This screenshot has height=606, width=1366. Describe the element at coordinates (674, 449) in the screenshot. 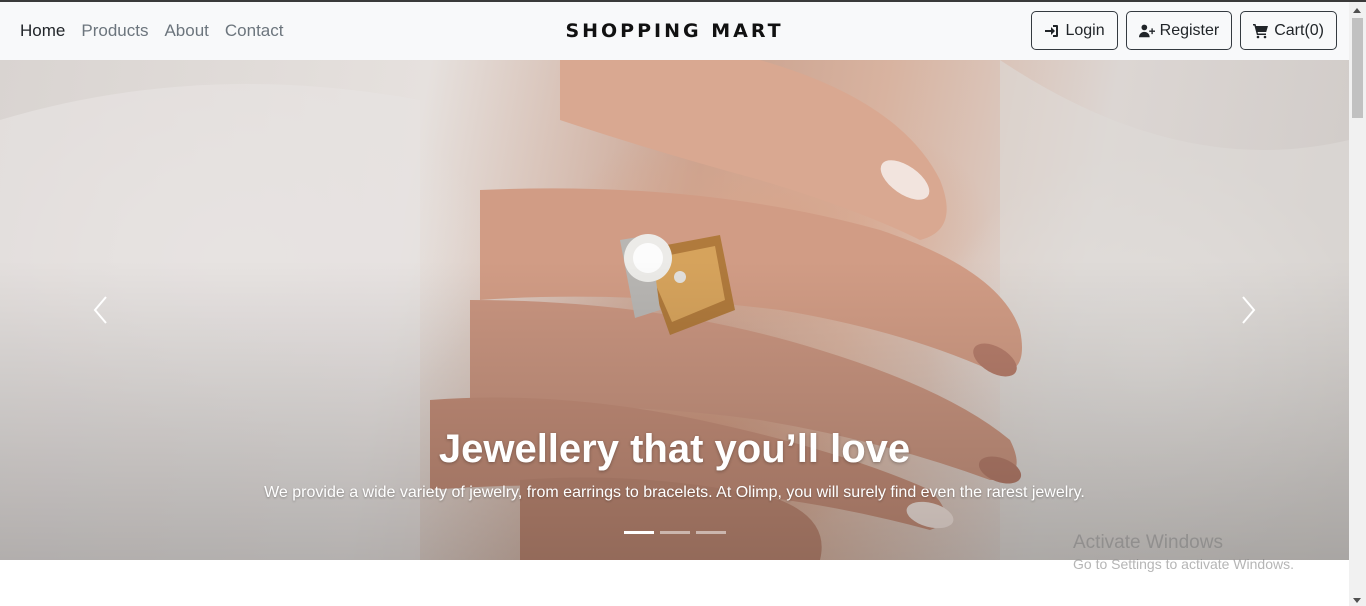

I see `carousel-caption-title: Jewellery that you’ll love` at that location.